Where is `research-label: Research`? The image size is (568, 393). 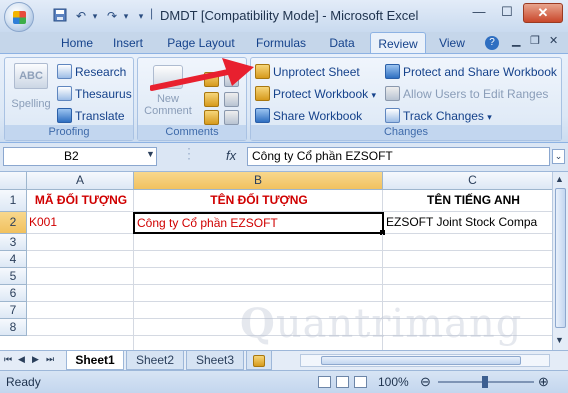
research-label: Research is located at coordinates (101, 72).